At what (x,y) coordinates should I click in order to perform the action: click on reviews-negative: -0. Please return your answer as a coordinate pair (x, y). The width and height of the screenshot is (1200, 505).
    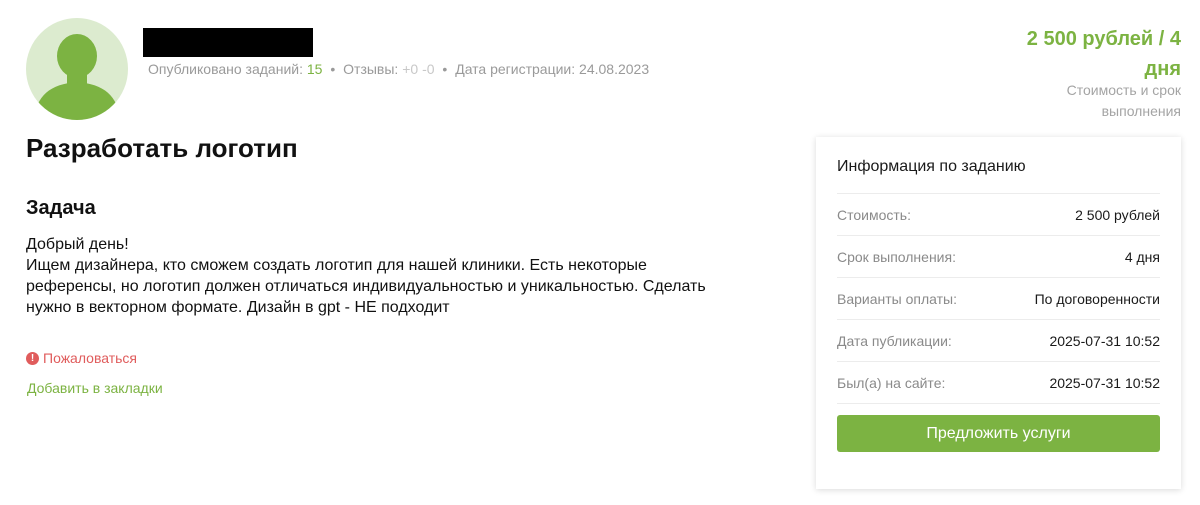
    Looking at the image, I should click on (428, 69).